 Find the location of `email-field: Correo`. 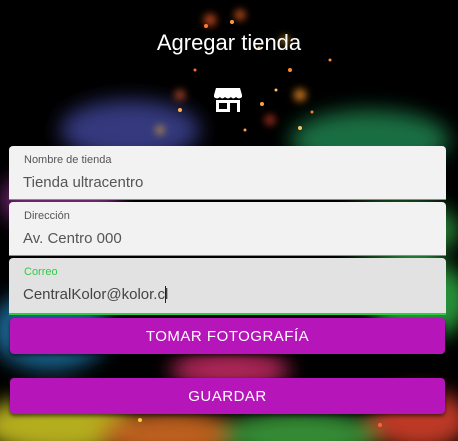

email-field: Correo is located at coordinates (227, 286).